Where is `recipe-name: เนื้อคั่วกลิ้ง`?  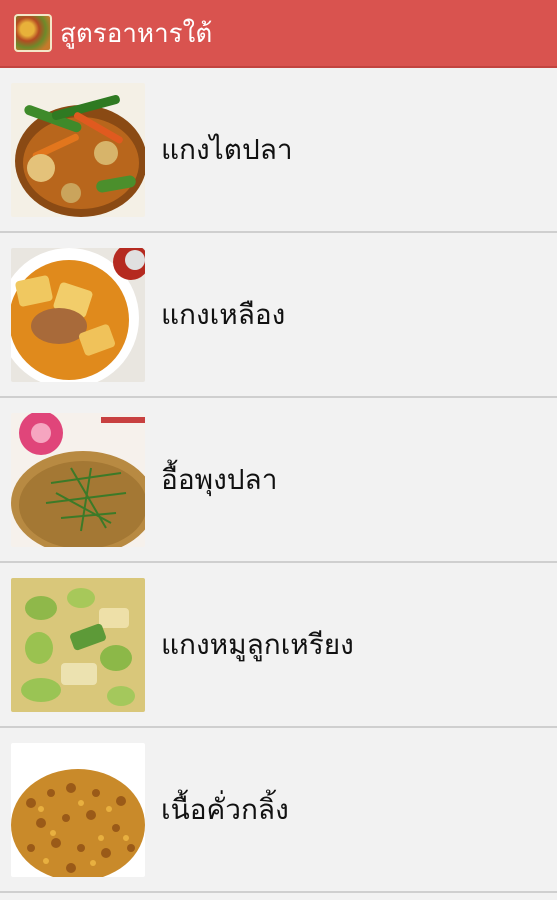 recipe-name: เนื้อคั่วกลิ้ง is located at coordinates (225, 809).